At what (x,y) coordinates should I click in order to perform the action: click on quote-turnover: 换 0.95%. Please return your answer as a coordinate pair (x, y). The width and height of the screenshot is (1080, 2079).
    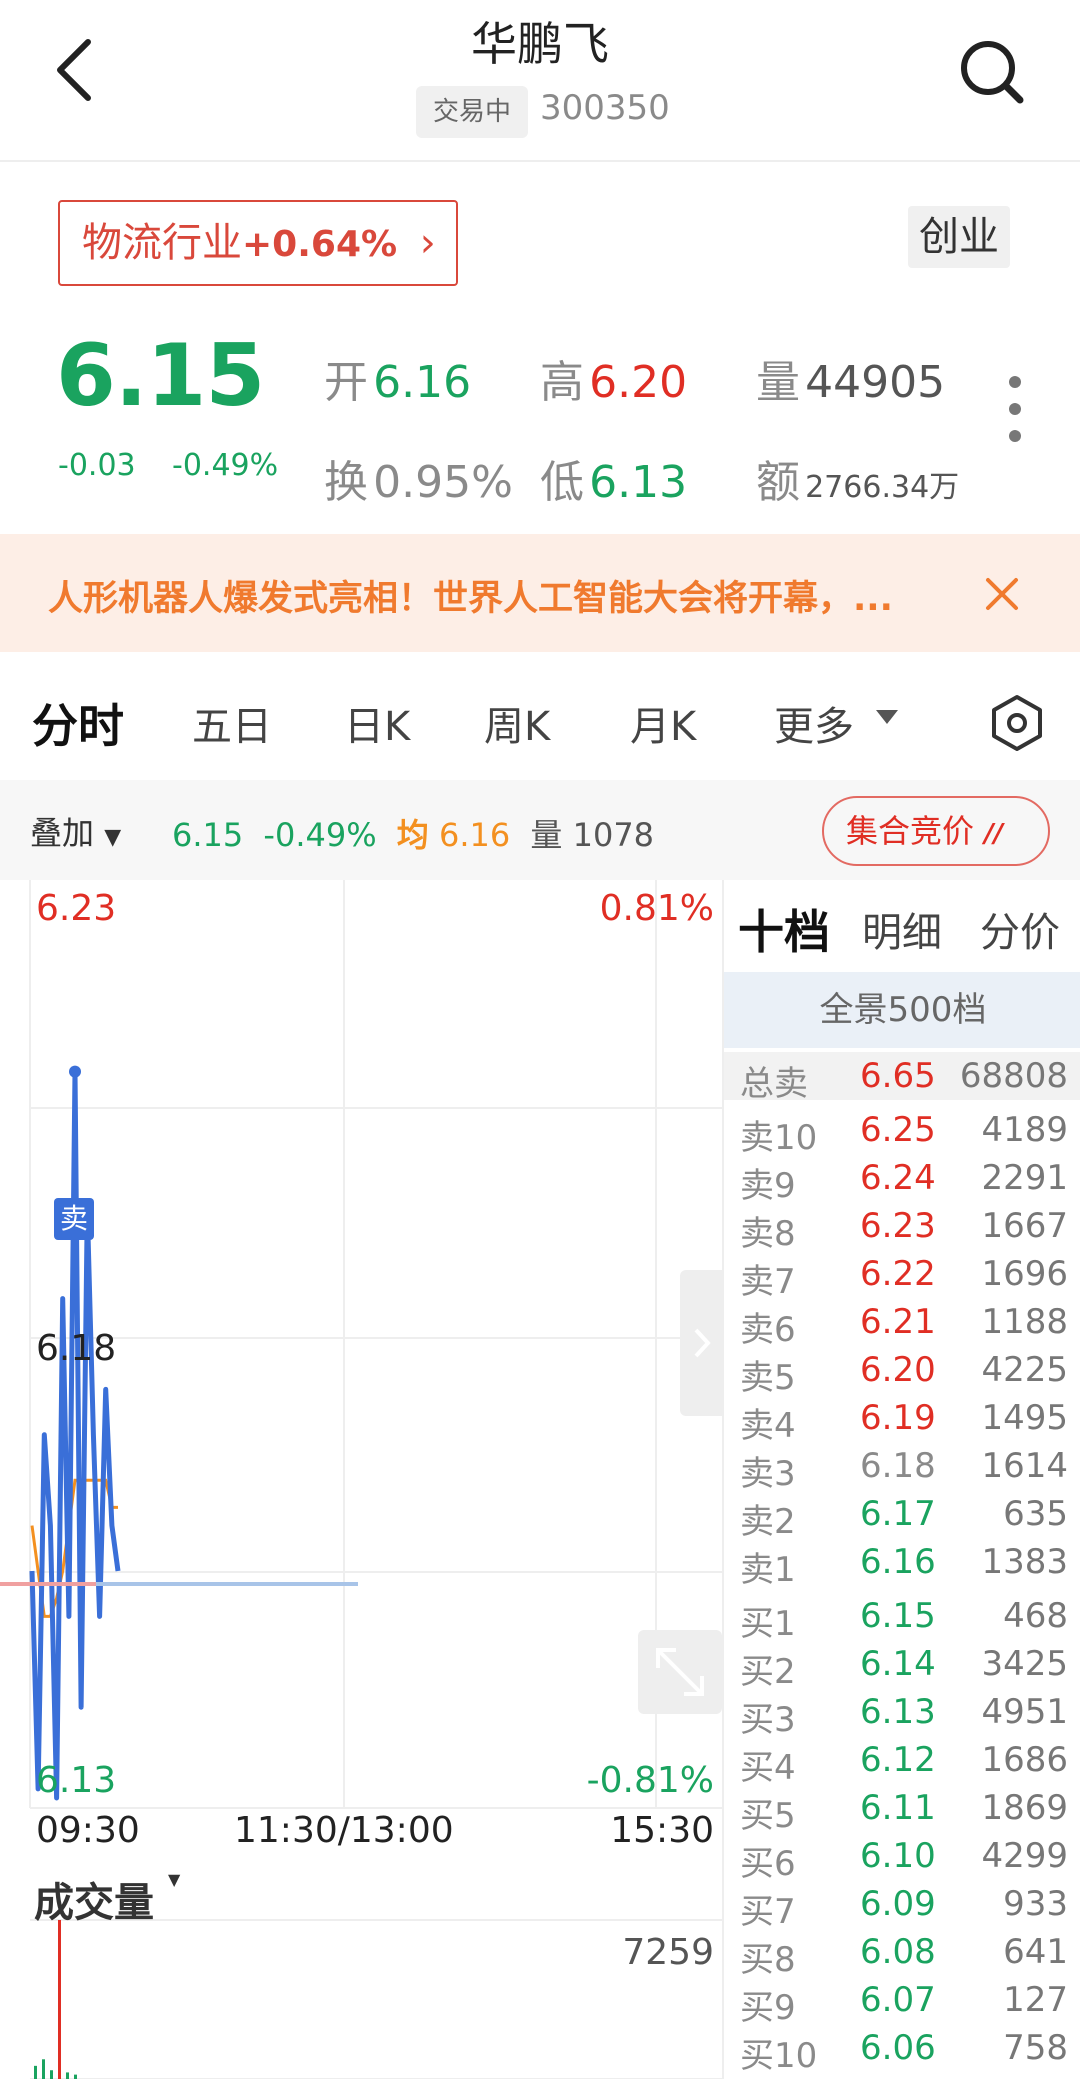
    Looking at the image, I should click on (418, 482).